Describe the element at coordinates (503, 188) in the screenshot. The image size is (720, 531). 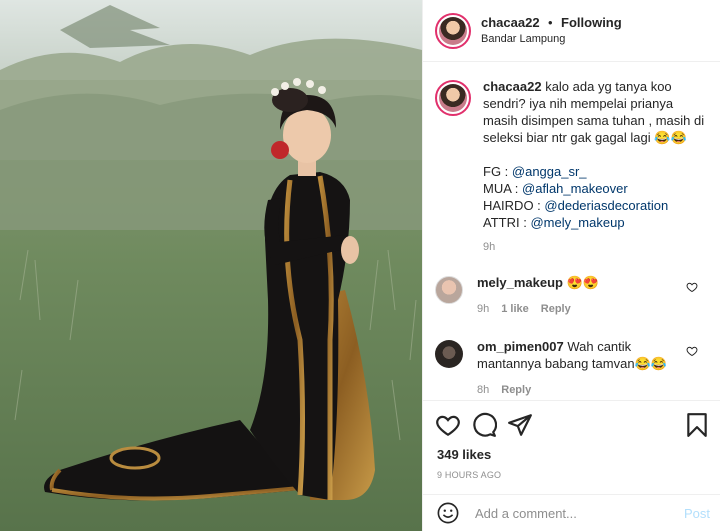
I see `credit-label: MUA :` at that location.